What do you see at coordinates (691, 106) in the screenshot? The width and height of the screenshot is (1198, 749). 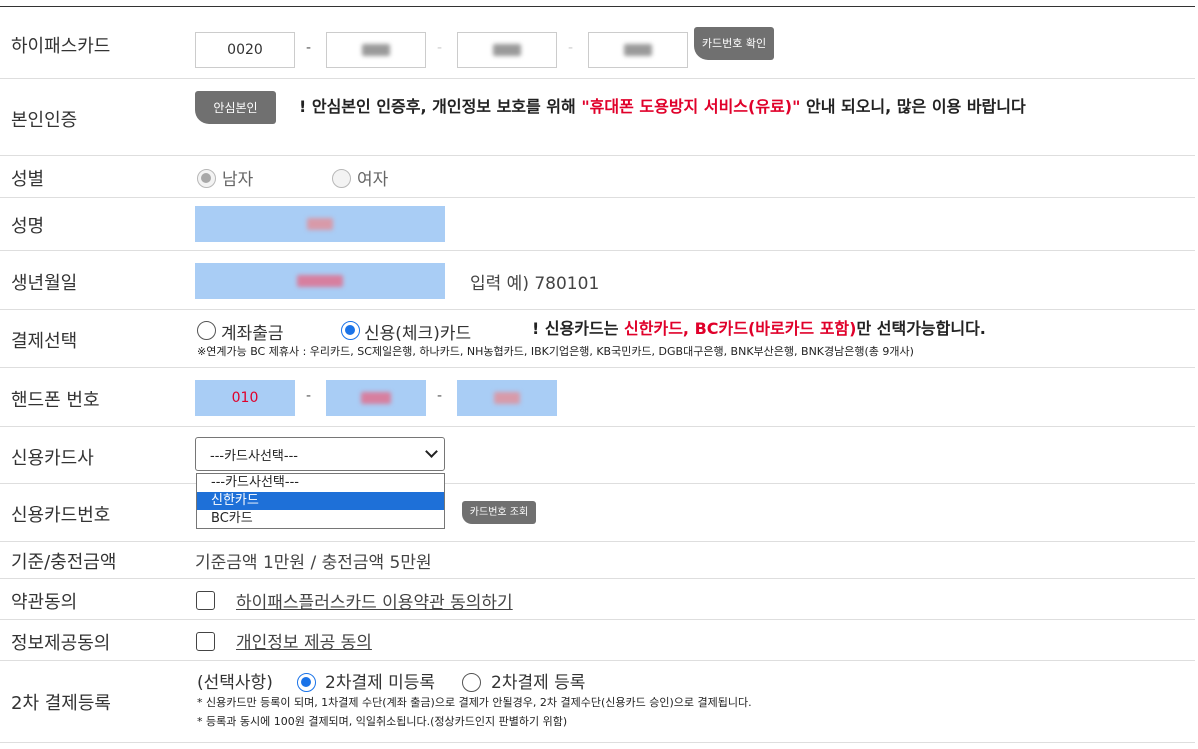 I see `auth-notice-highlight: "휴대폰 도용방지 서비스(유료)"` at bounding box center [691, 106].